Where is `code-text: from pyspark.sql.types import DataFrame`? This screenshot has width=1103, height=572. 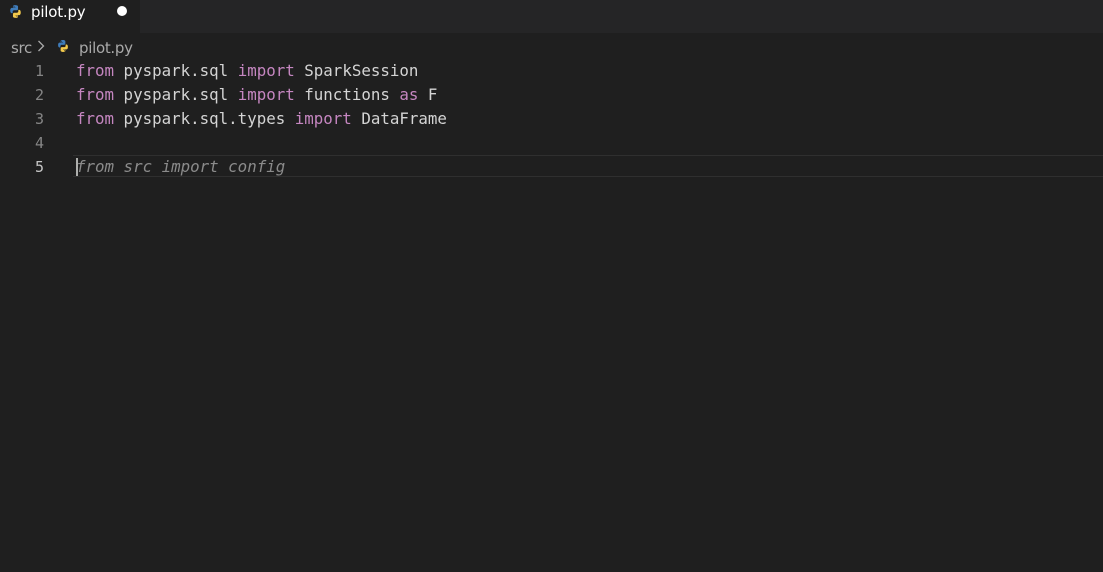 code-text: from pyspark.sql.types import DataFrame is located at coordinates (261, 119).